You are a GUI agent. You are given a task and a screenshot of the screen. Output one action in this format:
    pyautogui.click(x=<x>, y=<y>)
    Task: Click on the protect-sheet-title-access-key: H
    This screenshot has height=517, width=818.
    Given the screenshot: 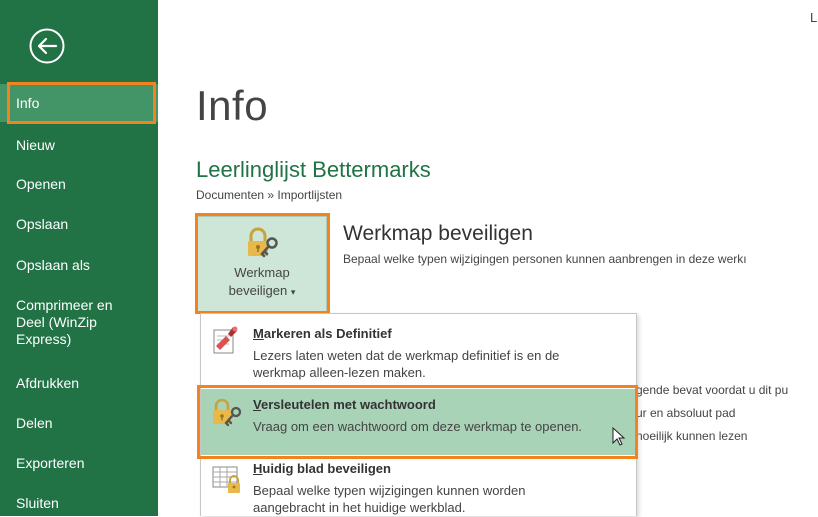 What is the action you would take?
    pyautogui.click(x=258, y=468)
    